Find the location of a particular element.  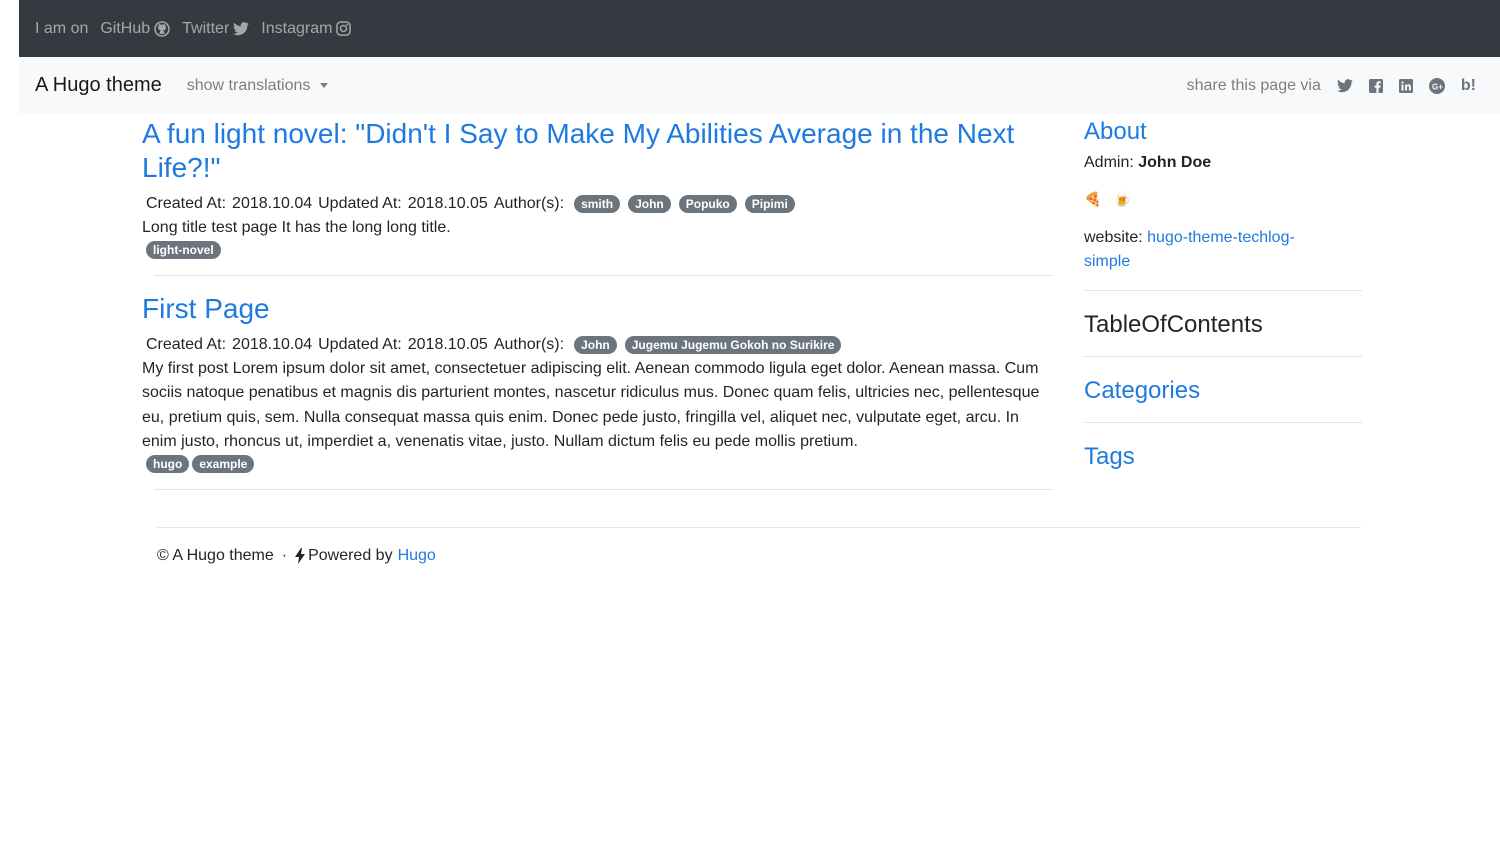

tag-badge: light-novel is located at coordinates (183, 249).